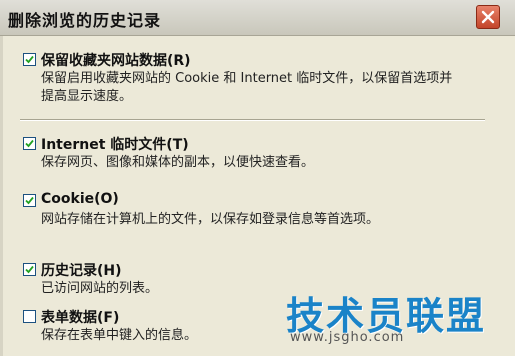  Describe the element at coordinates (100, 288) in the screenshot. I see `history-description: 已访问网站的列表。` at that location.